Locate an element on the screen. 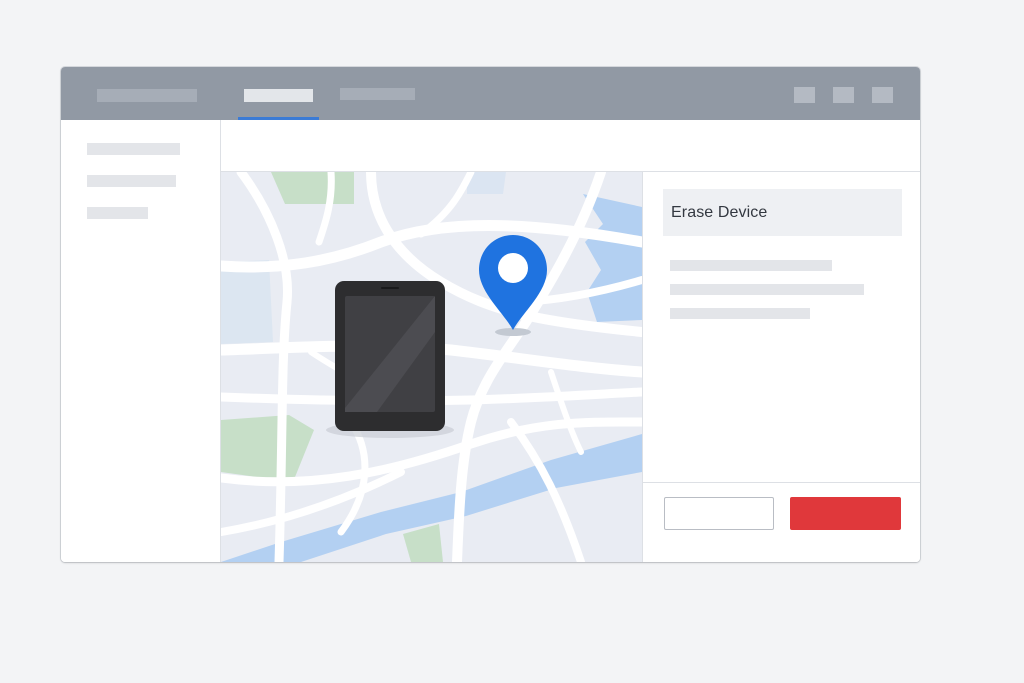 The height and width of the screenshot is (683, 1024). panel-header: Erase Device is located at coordinates (782, 212).